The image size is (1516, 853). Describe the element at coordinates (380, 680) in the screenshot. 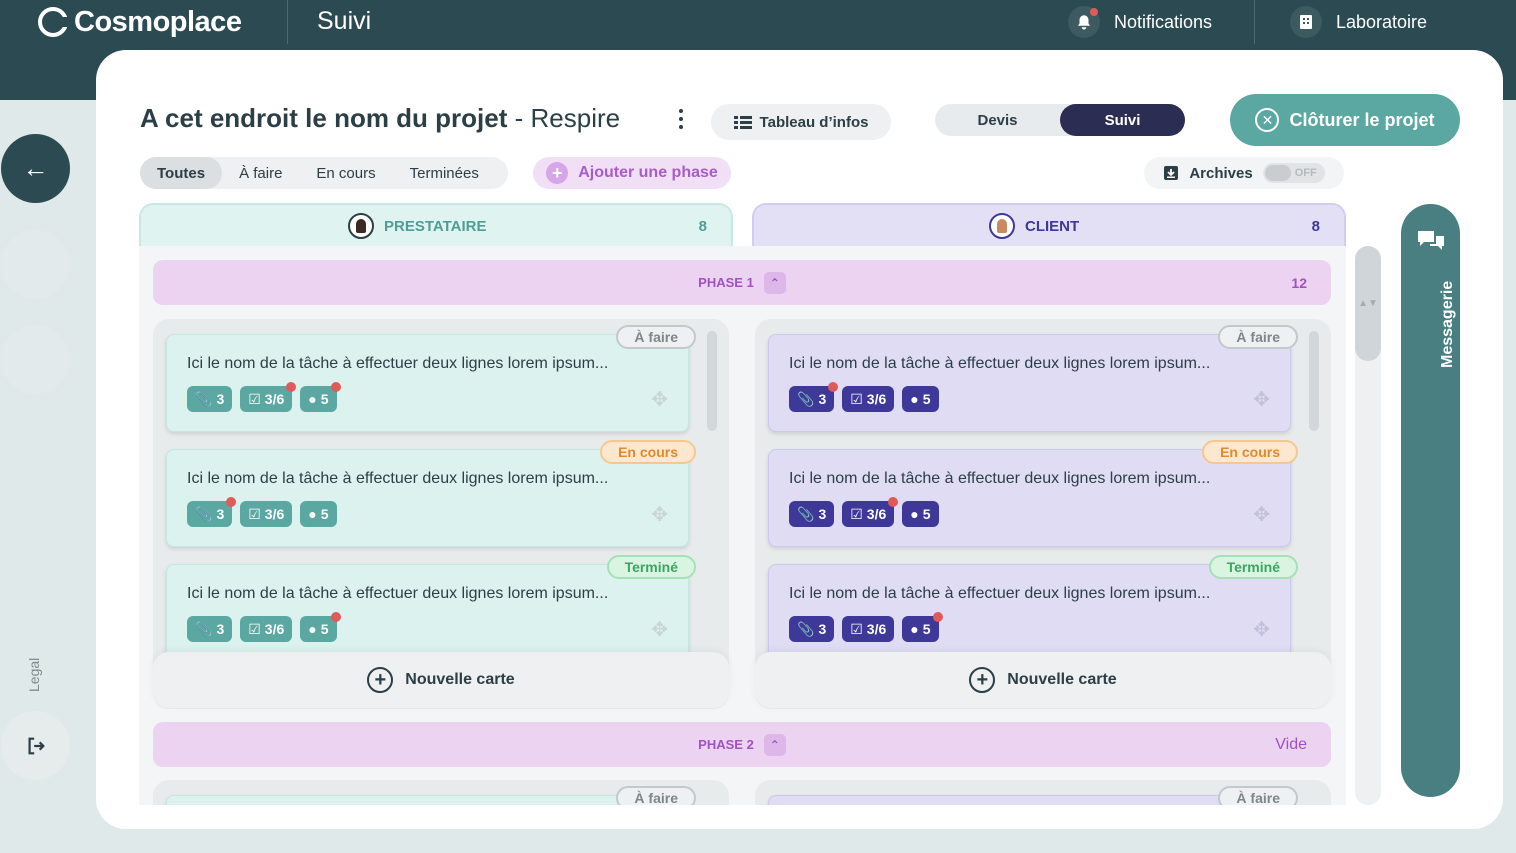

I see `plus-circle-icon: +` at that location.